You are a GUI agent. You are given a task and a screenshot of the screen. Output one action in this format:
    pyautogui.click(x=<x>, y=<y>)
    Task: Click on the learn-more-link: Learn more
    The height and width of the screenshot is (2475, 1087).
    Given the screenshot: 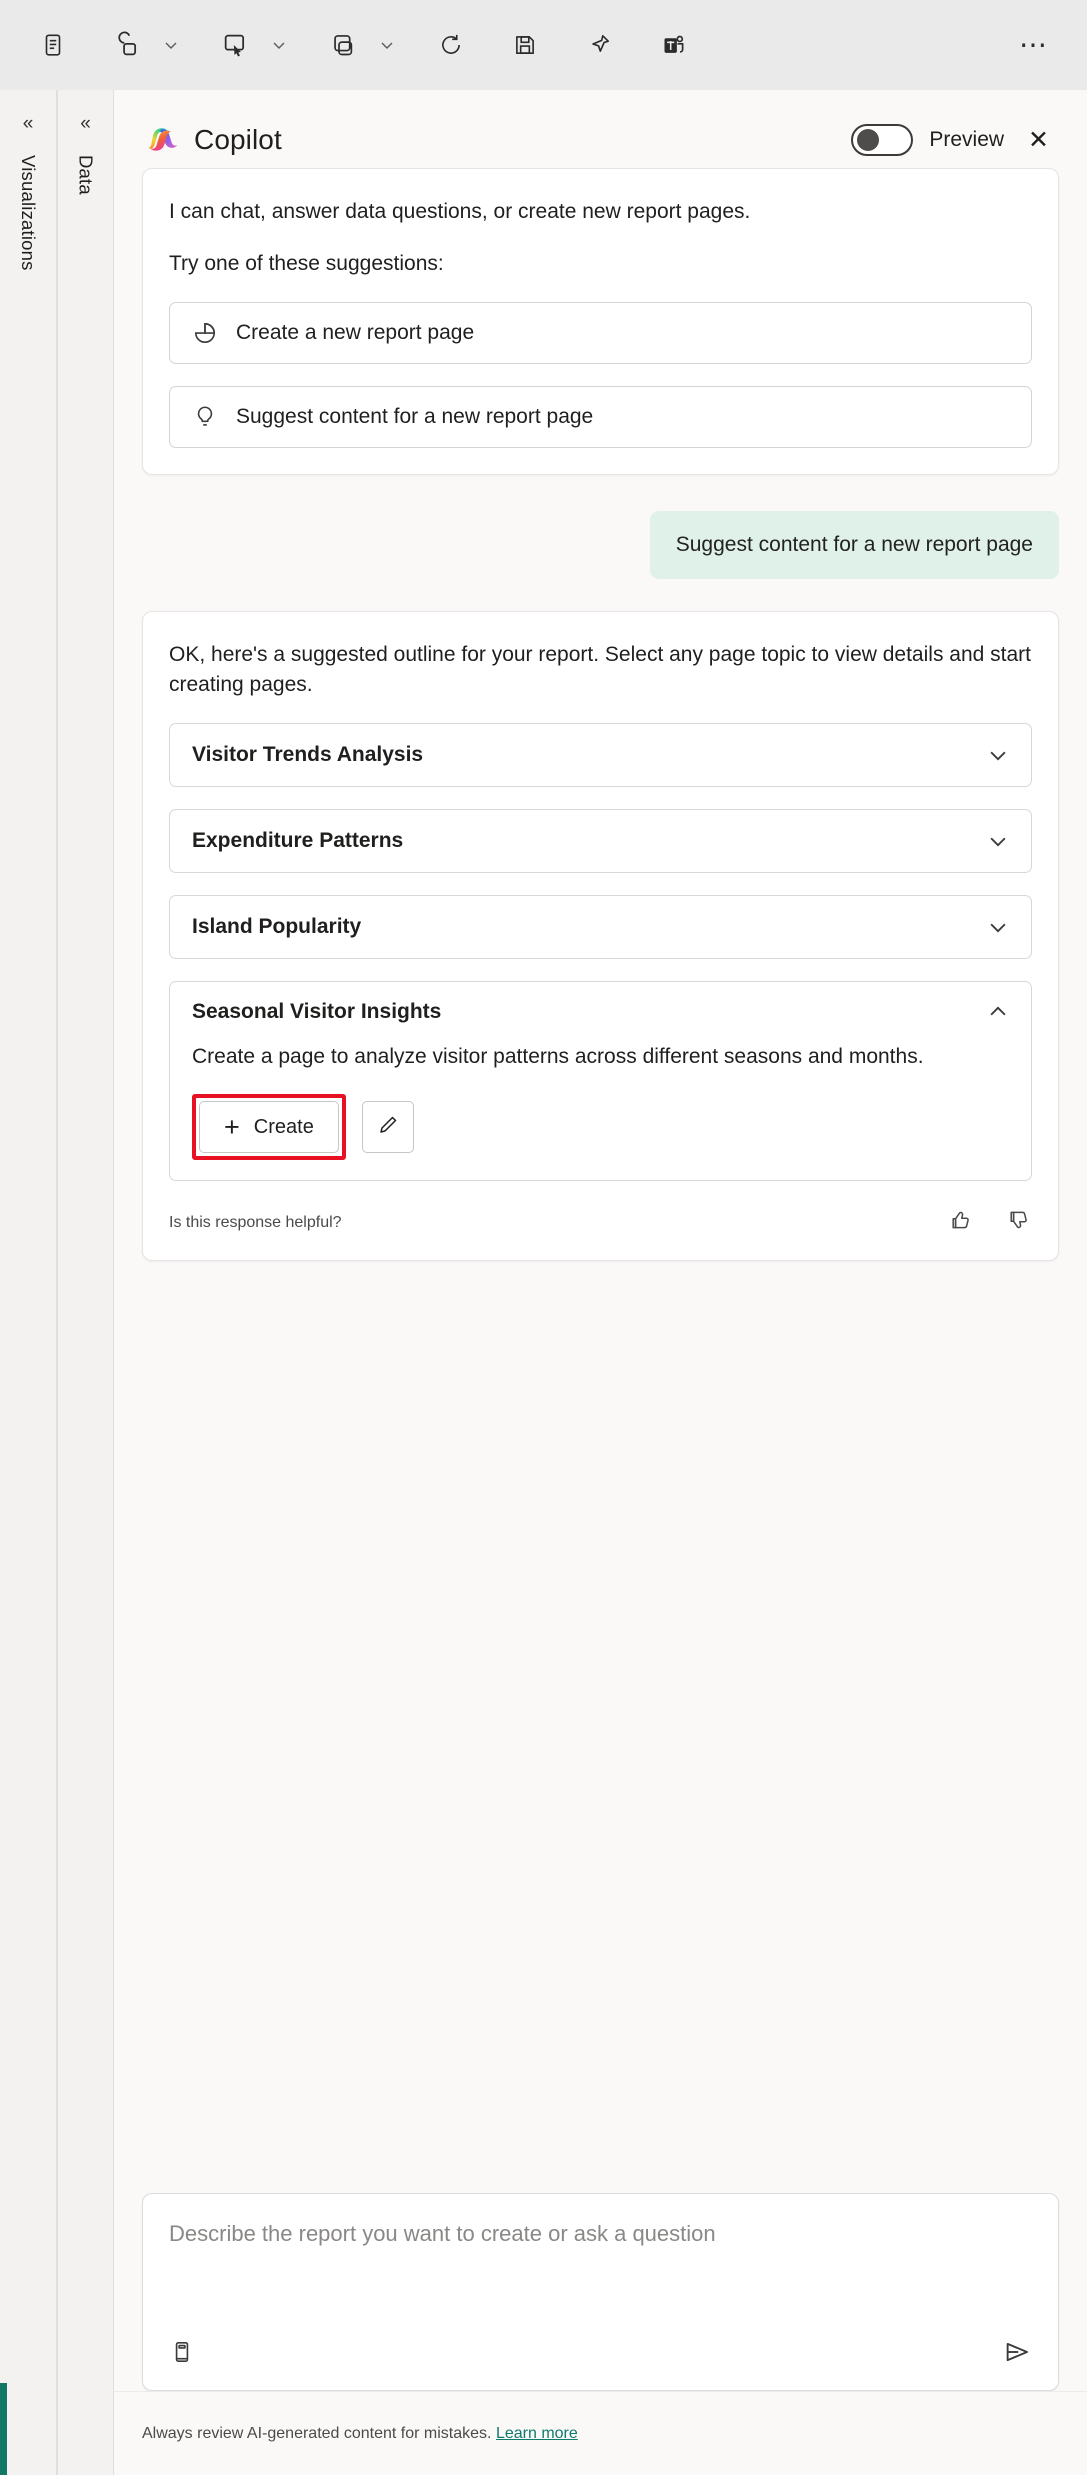 What is the action you would take?
    pyautogui.click(x=537, y=2434)
    